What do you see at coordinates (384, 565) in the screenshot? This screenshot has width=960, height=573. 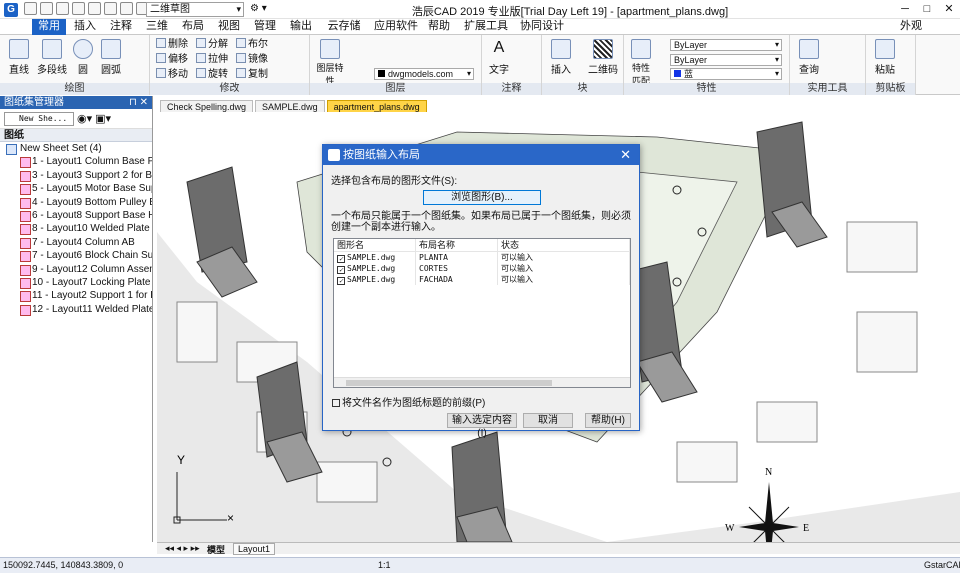 I see `scale-readout: 1:1` at bounding box center [384, 565].